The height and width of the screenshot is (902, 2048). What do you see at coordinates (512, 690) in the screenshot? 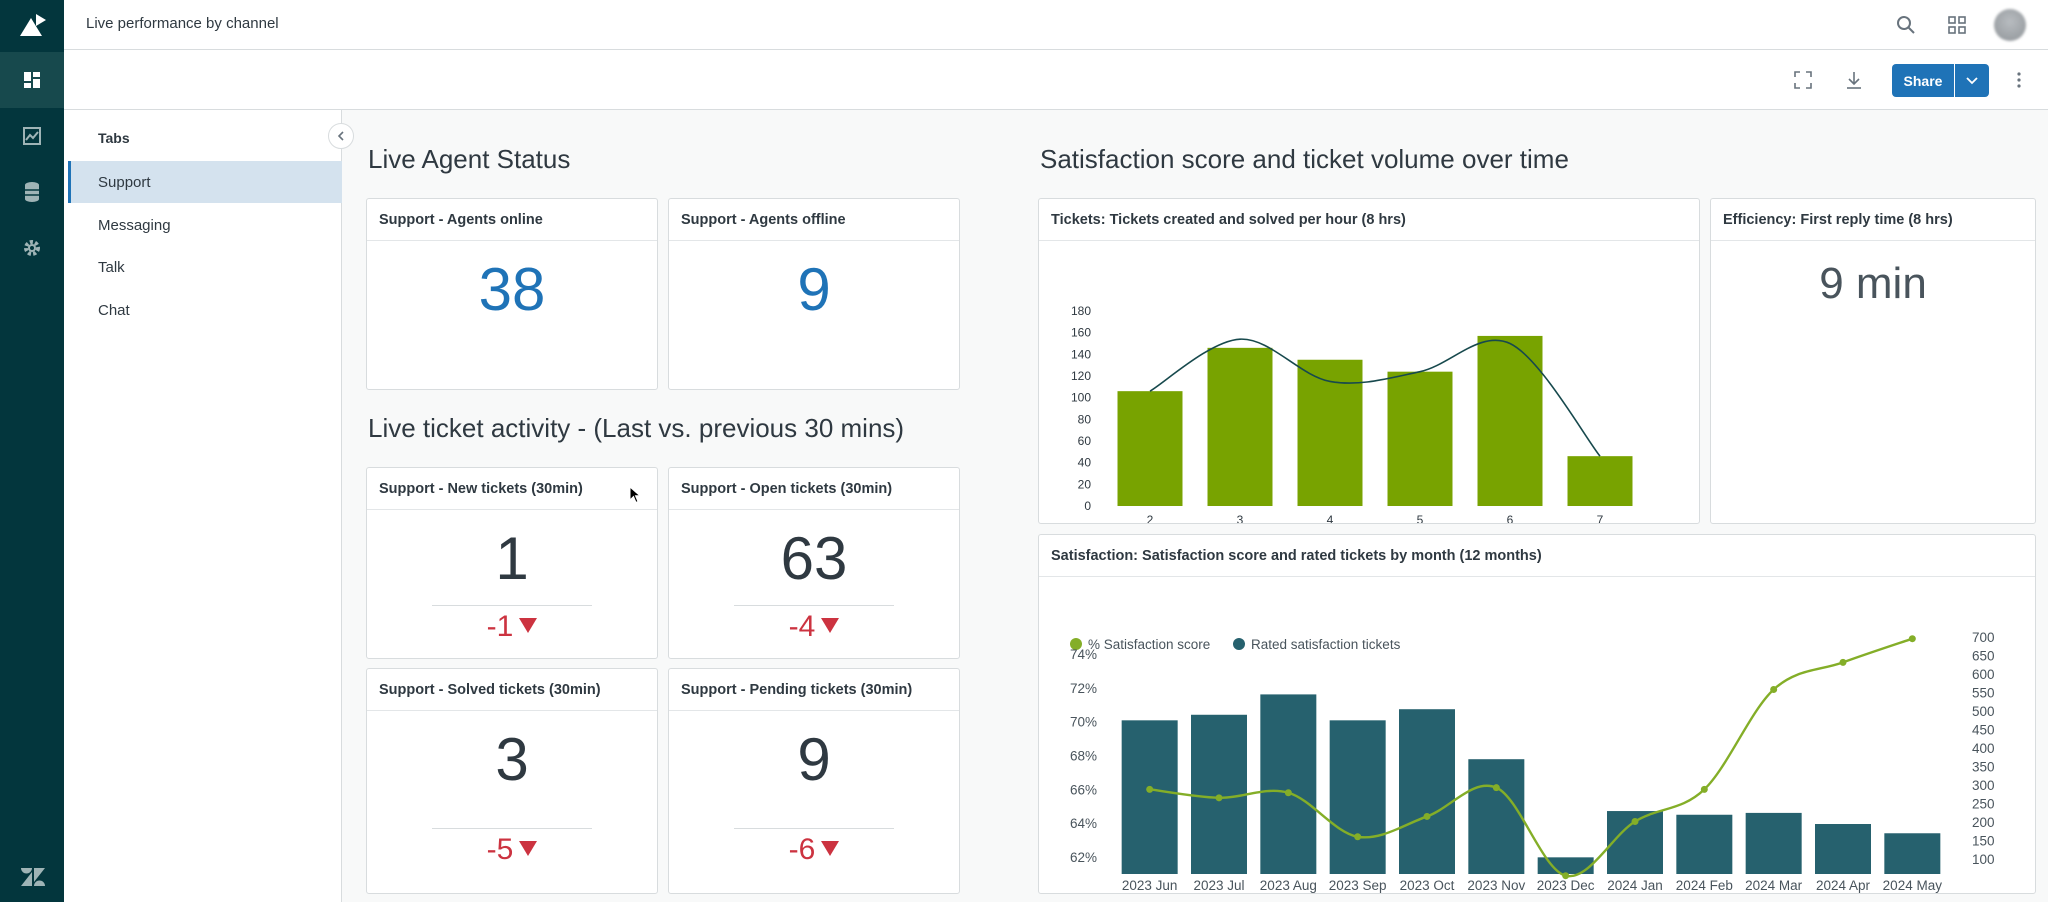
I see `card-title: Support - Solved tickets (30min)` at bounding box center [512, 690].